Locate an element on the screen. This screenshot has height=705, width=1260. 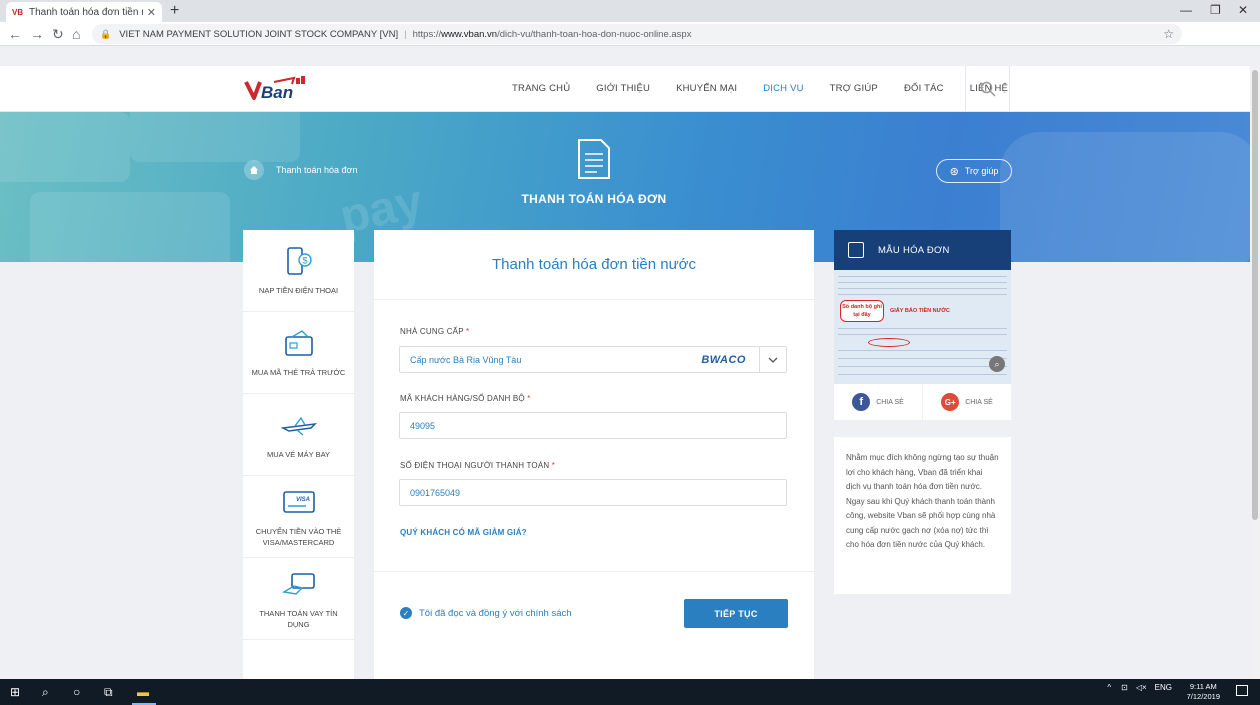
folder-icon: ▬ is located at coordinates (143, 692).